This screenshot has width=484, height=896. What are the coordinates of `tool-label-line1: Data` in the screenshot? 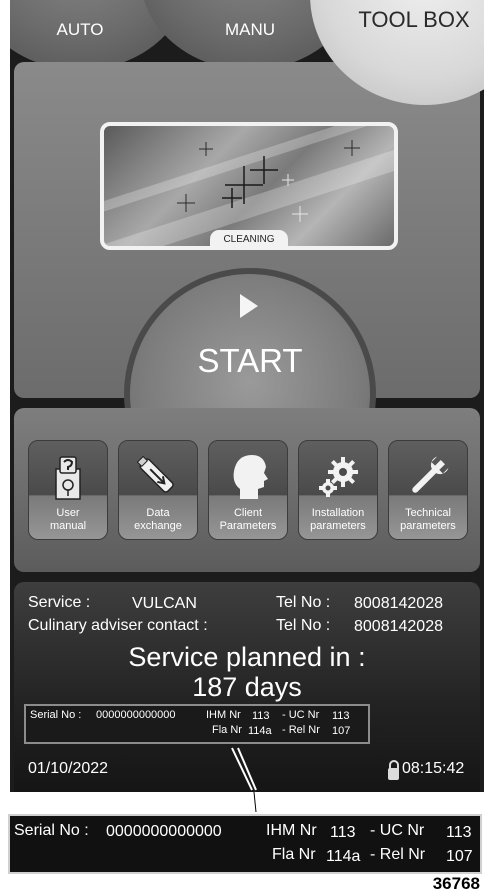 It's located at (158, 513).